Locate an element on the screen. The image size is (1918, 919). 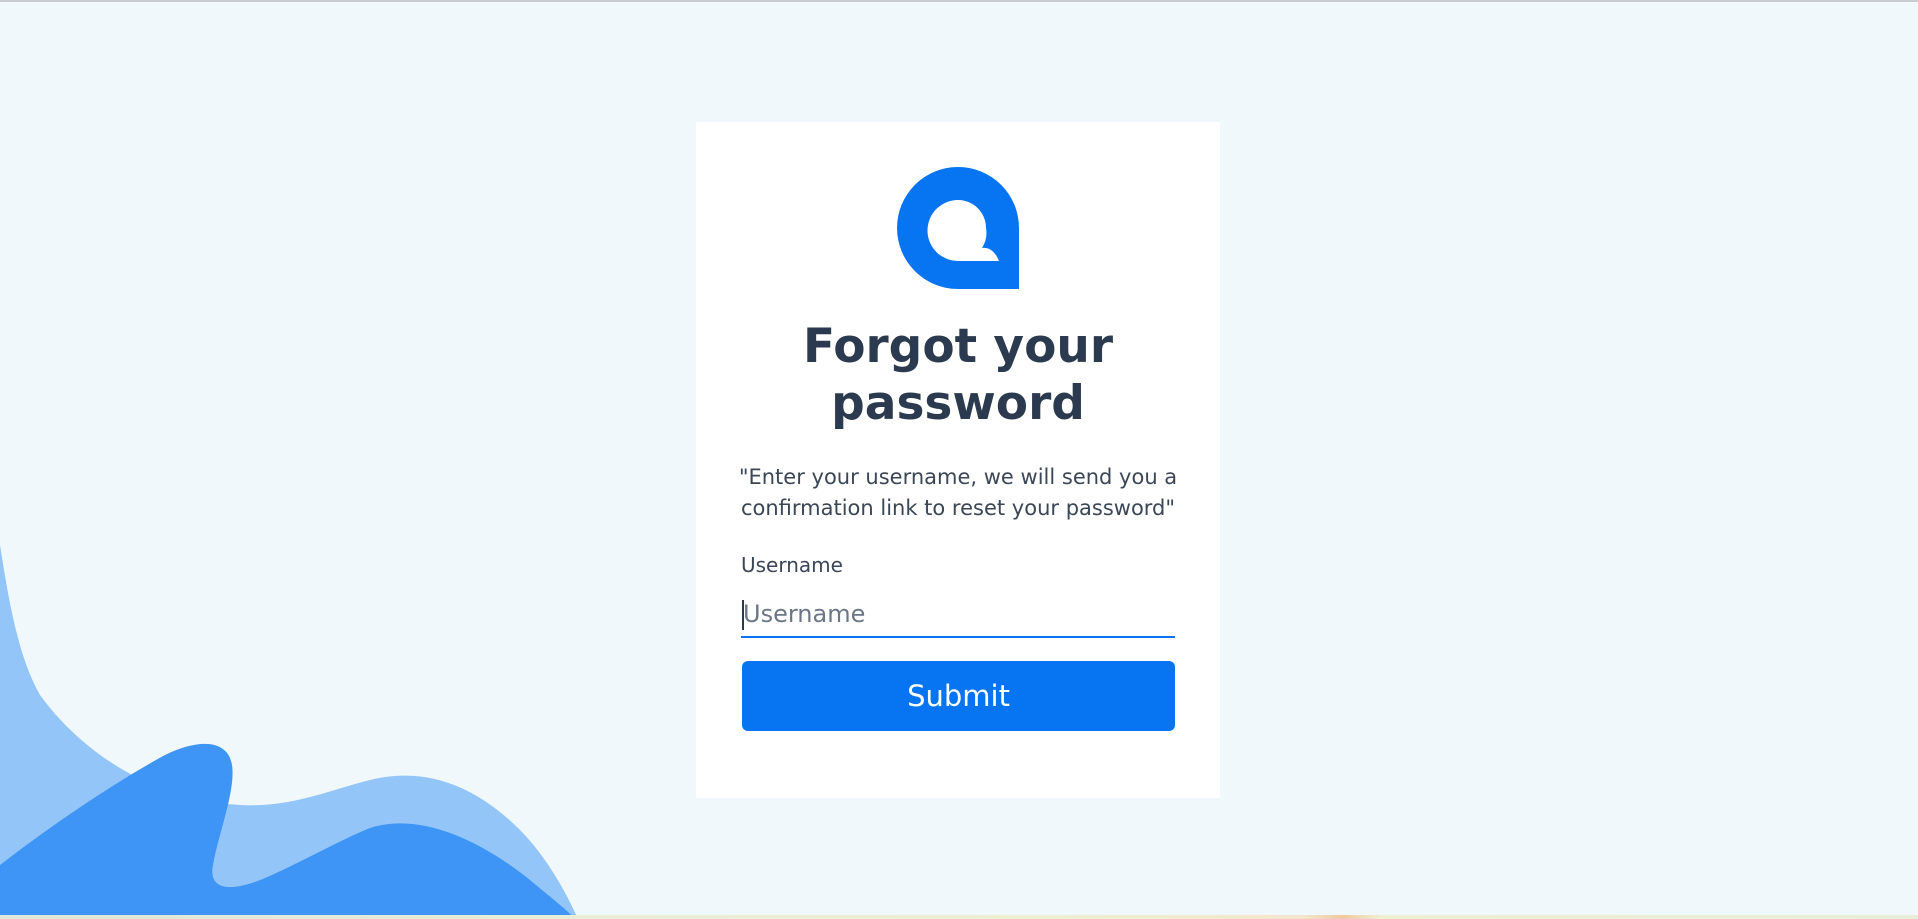
bottom-strip is located at coordinates (959, 917).